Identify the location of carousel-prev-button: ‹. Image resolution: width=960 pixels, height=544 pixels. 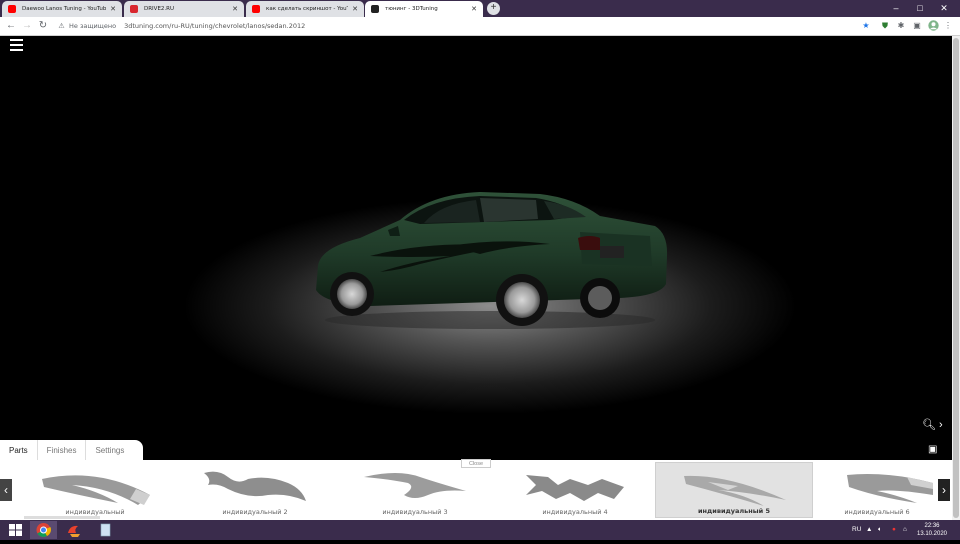
(6, 490).